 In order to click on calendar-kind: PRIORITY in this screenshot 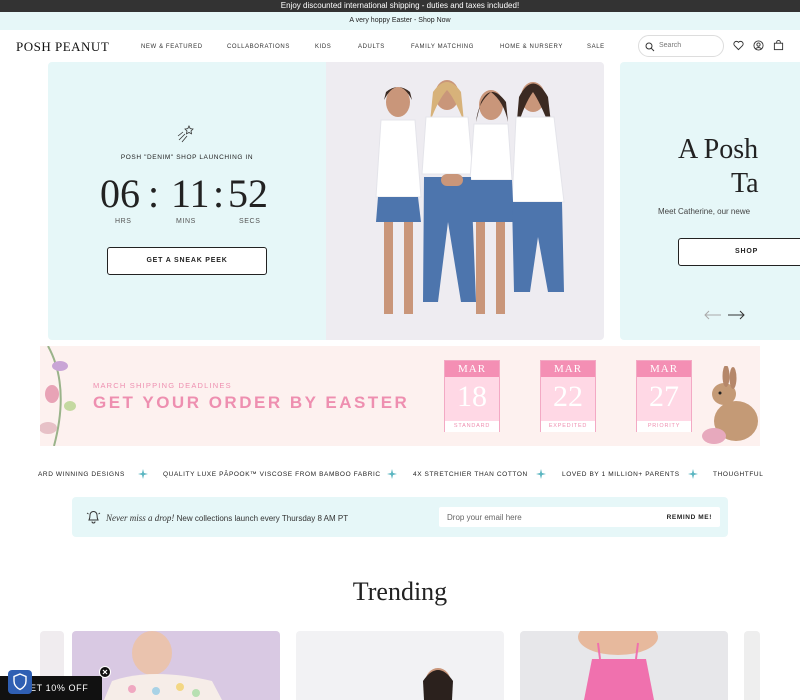, I will do `click(664, 426)`.